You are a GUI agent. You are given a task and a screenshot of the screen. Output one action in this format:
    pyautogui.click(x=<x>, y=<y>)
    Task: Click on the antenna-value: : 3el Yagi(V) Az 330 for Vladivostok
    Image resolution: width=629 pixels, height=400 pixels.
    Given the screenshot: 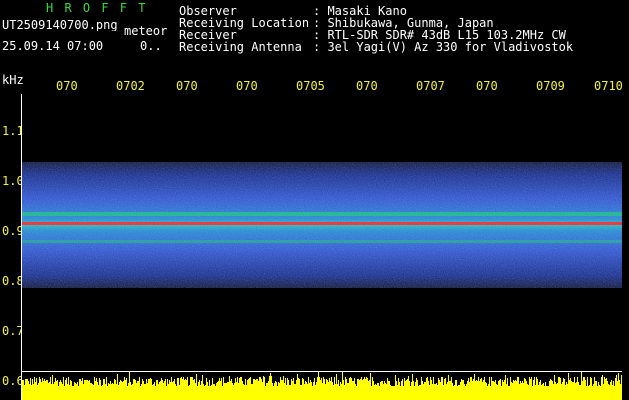 What is the action you would take?
    pyautogui.click(x=443, y=47)
    